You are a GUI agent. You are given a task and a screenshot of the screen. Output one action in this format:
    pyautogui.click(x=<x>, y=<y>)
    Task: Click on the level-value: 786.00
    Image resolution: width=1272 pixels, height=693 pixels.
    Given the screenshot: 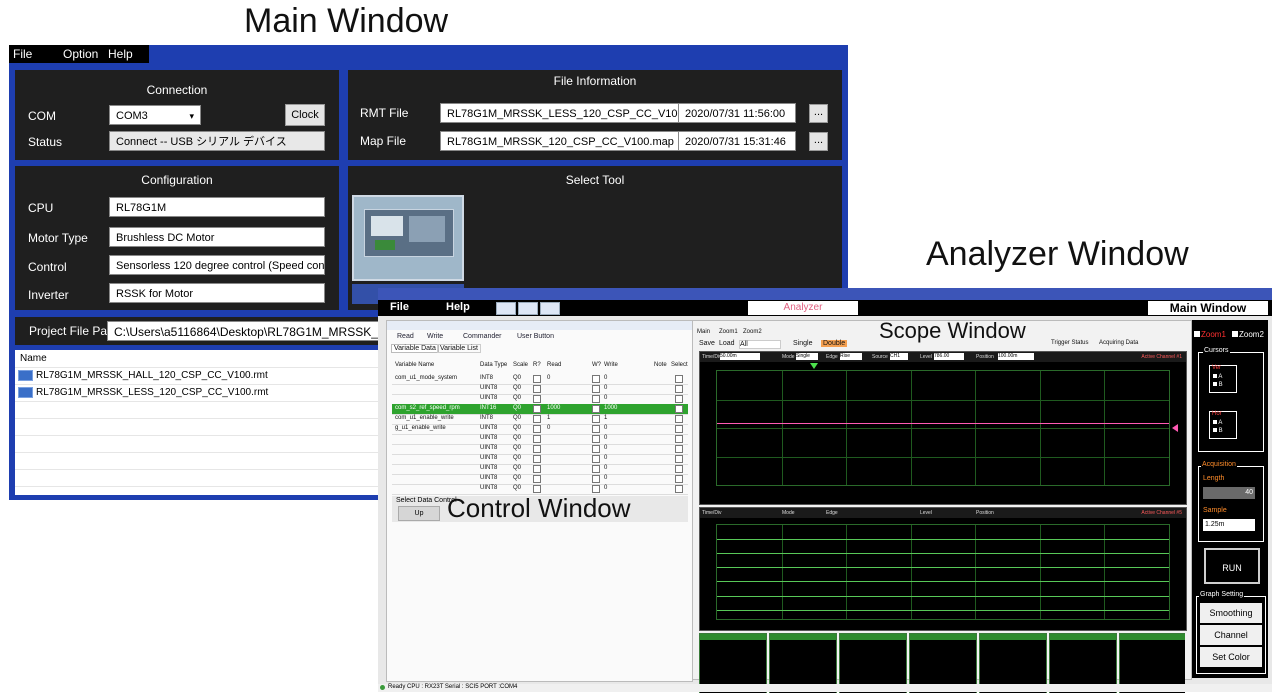 What is the action you would take?
    pyautogui.click(x=949, y=356)
    